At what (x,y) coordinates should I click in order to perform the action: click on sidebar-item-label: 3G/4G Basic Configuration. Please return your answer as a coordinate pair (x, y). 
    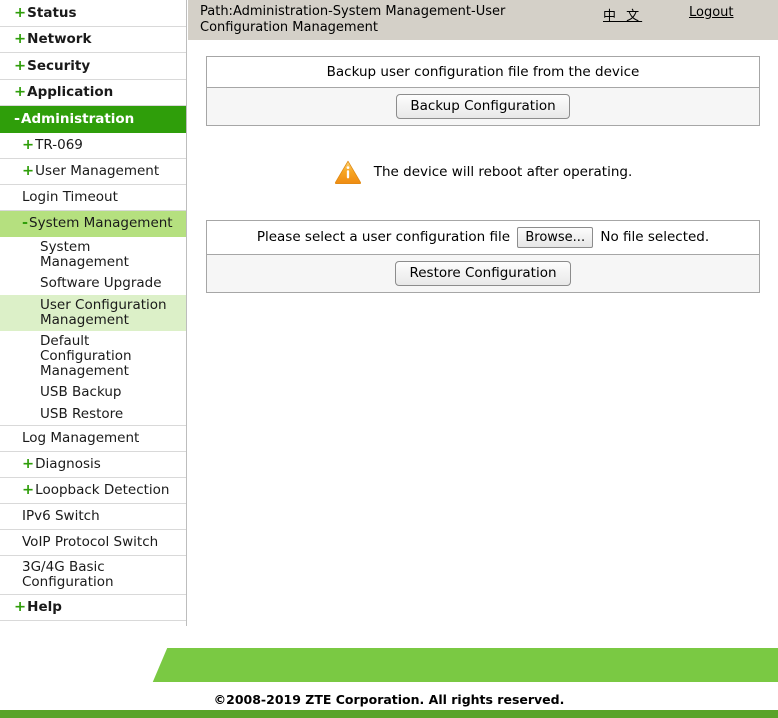
    Looking at the image, I should click on (68, 574).